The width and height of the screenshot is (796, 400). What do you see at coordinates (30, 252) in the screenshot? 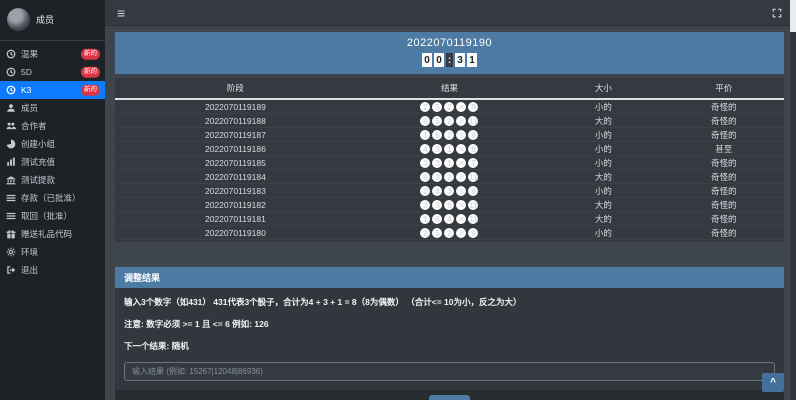
I see `sidebar-item-label: 环境` at bounding box center [30, 252].